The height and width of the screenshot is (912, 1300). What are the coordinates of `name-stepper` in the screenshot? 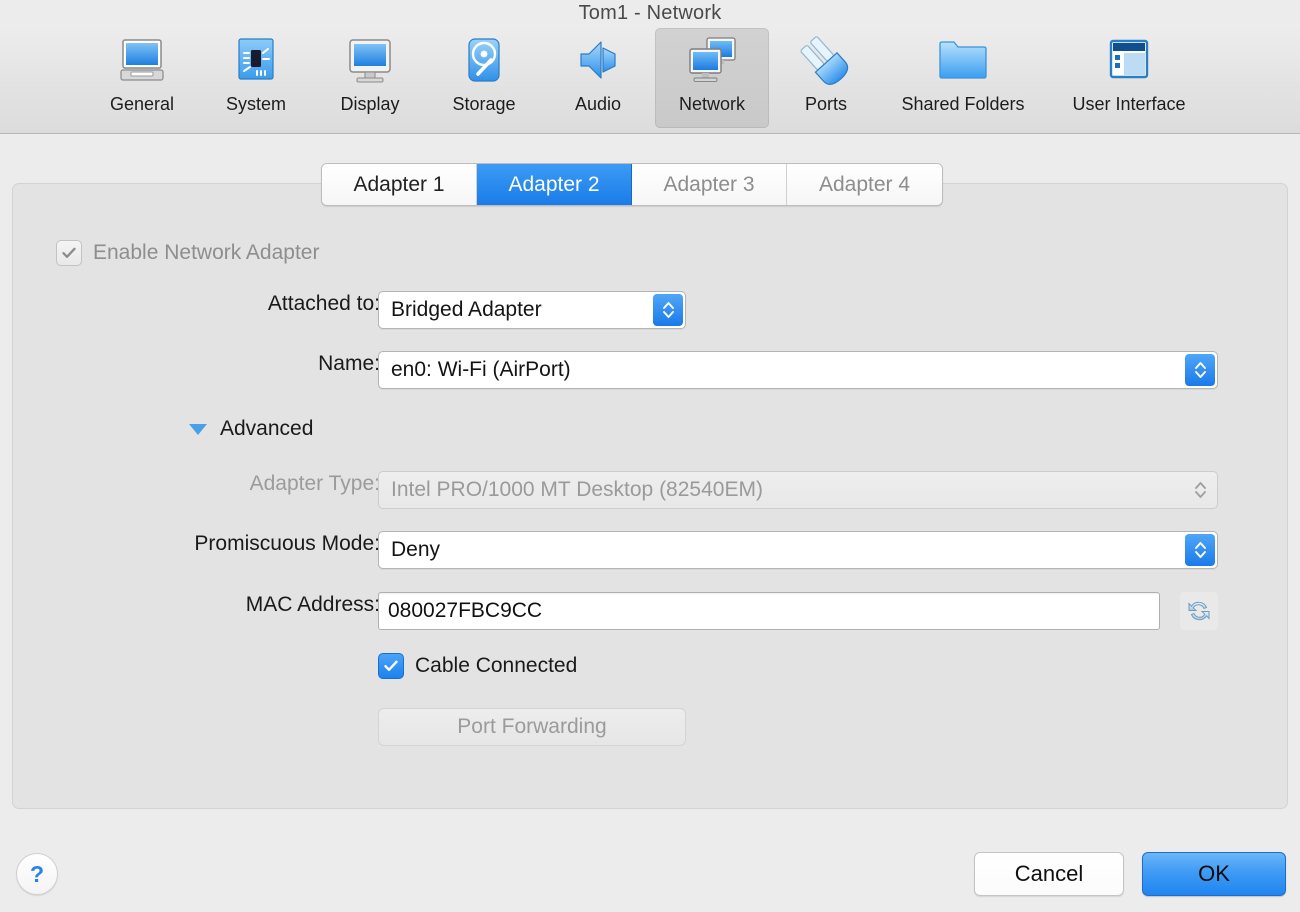 It's located at (1200, 370).